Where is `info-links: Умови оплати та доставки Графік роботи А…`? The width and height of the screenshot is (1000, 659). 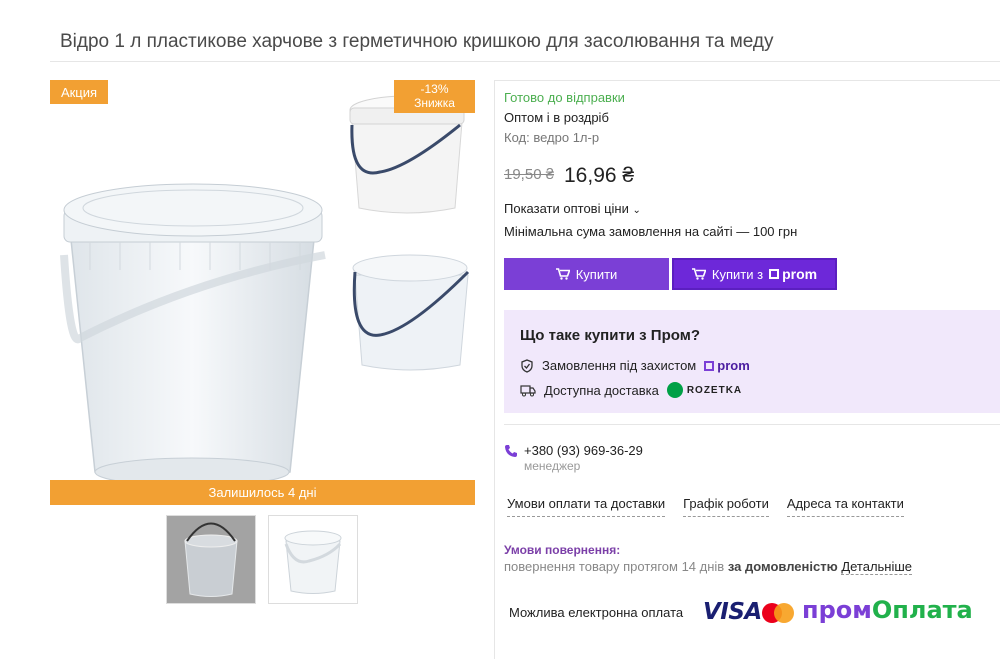 info-links: Умови оплати та доставки Графік роботи А… is located at coordinates (705, 506).